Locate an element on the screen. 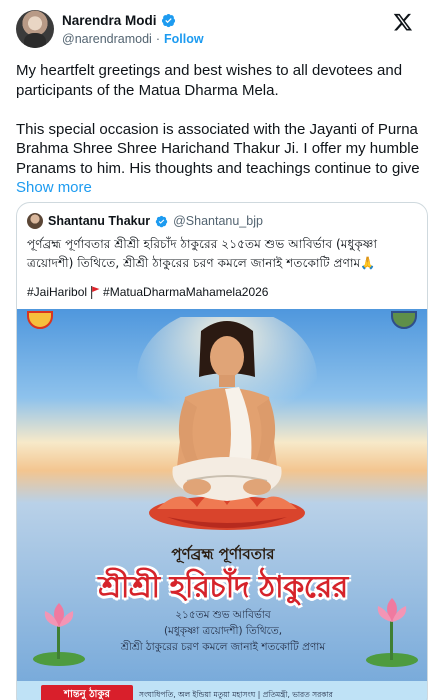 Image resolution: width=429 pixels, height=700 pixels. quoted-tweet-hashtags: #JaiHaribol #MatuaDharmaMahamela2026 is located at coordinates (147, 292).